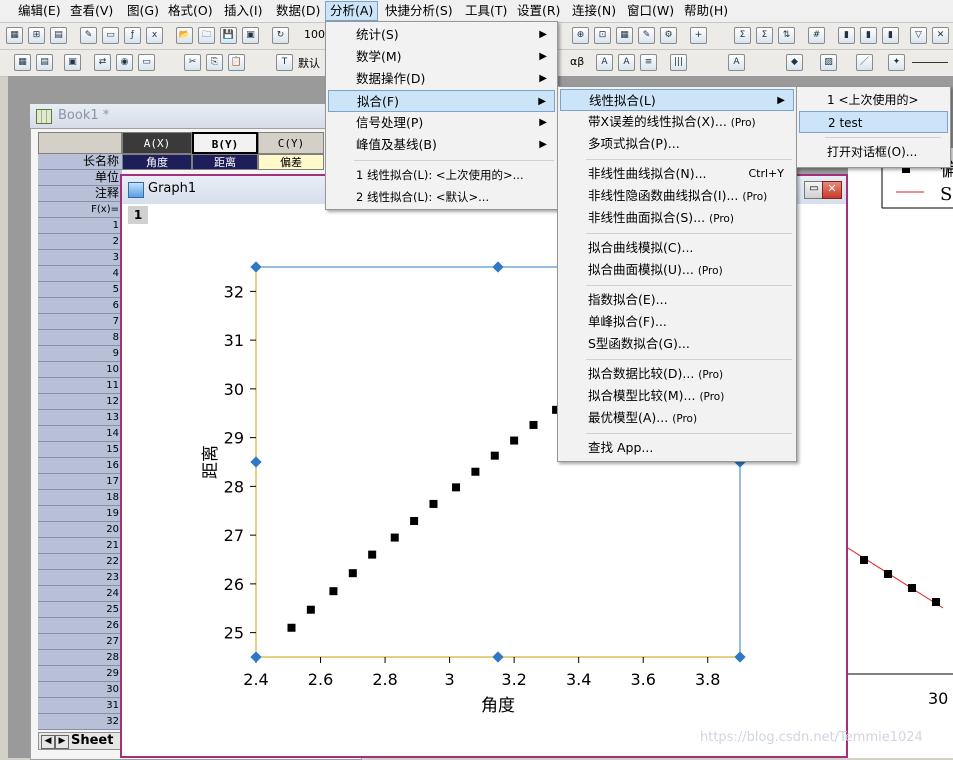  Describe the element at coordinates (577, 61) in the screenshot. I see `greek-button: αβ` at that location.